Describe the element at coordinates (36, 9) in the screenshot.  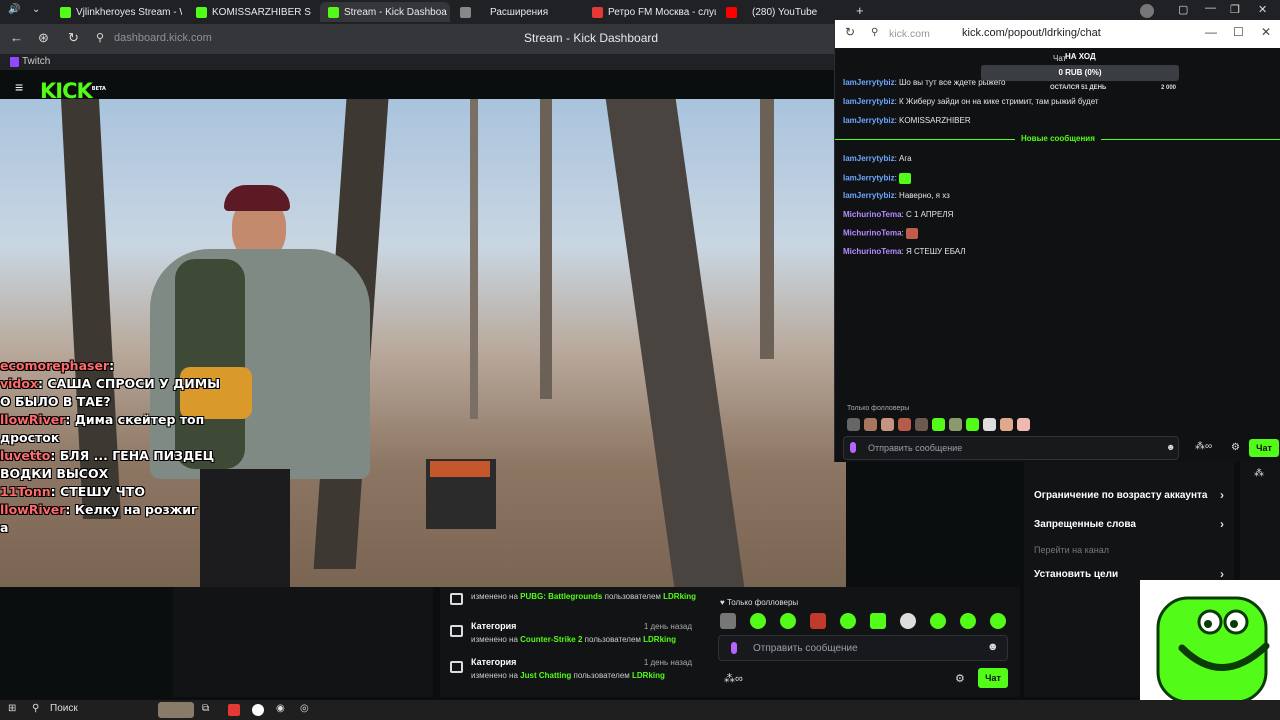
I see `tab-list-chevron-icon: ⌄` at that location.